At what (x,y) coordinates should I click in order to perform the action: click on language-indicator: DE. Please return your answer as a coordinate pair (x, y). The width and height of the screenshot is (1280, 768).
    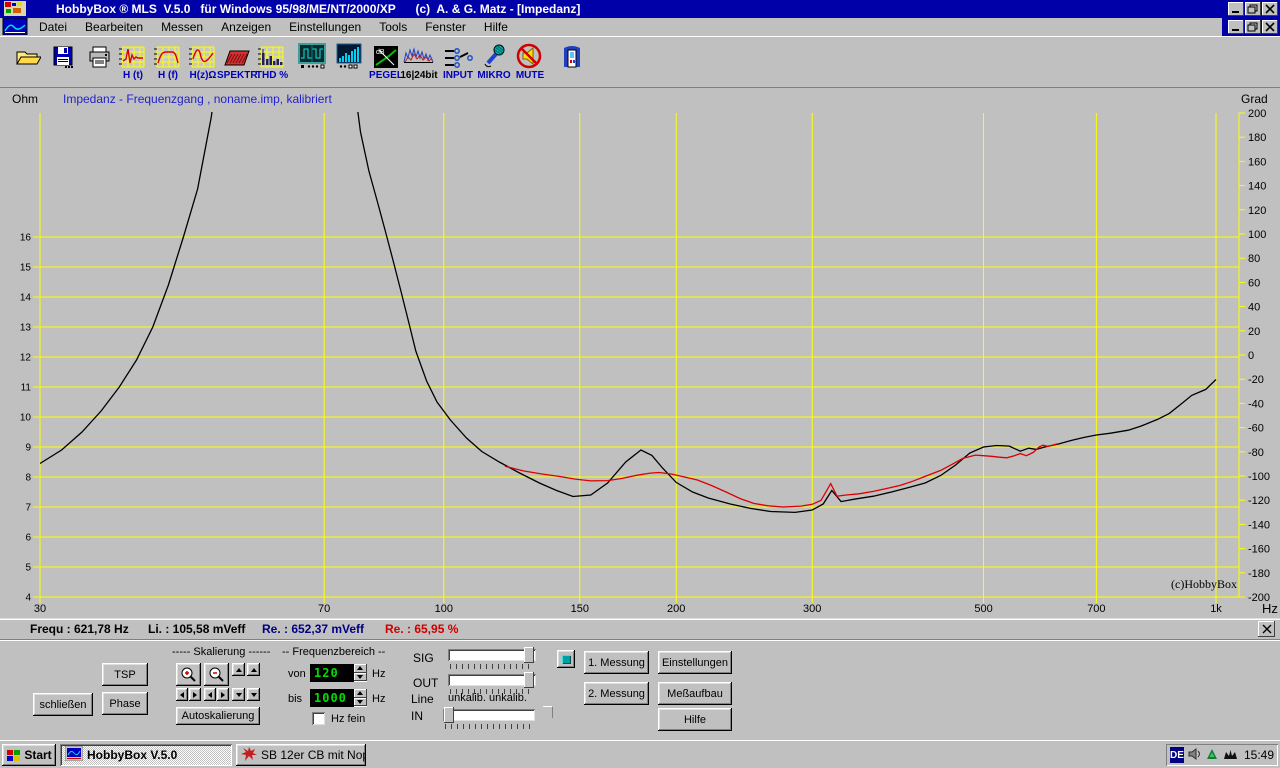
    Looking at the image, I should click on (1177, 755).